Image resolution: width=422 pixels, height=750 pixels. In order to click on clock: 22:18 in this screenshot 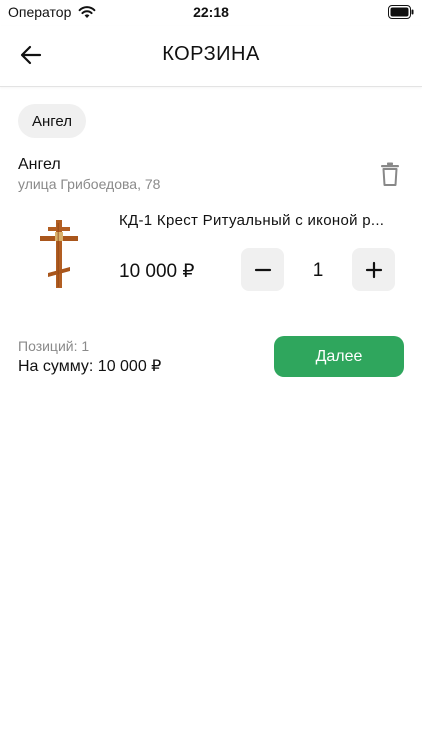, I will do `click(211, 12)`.